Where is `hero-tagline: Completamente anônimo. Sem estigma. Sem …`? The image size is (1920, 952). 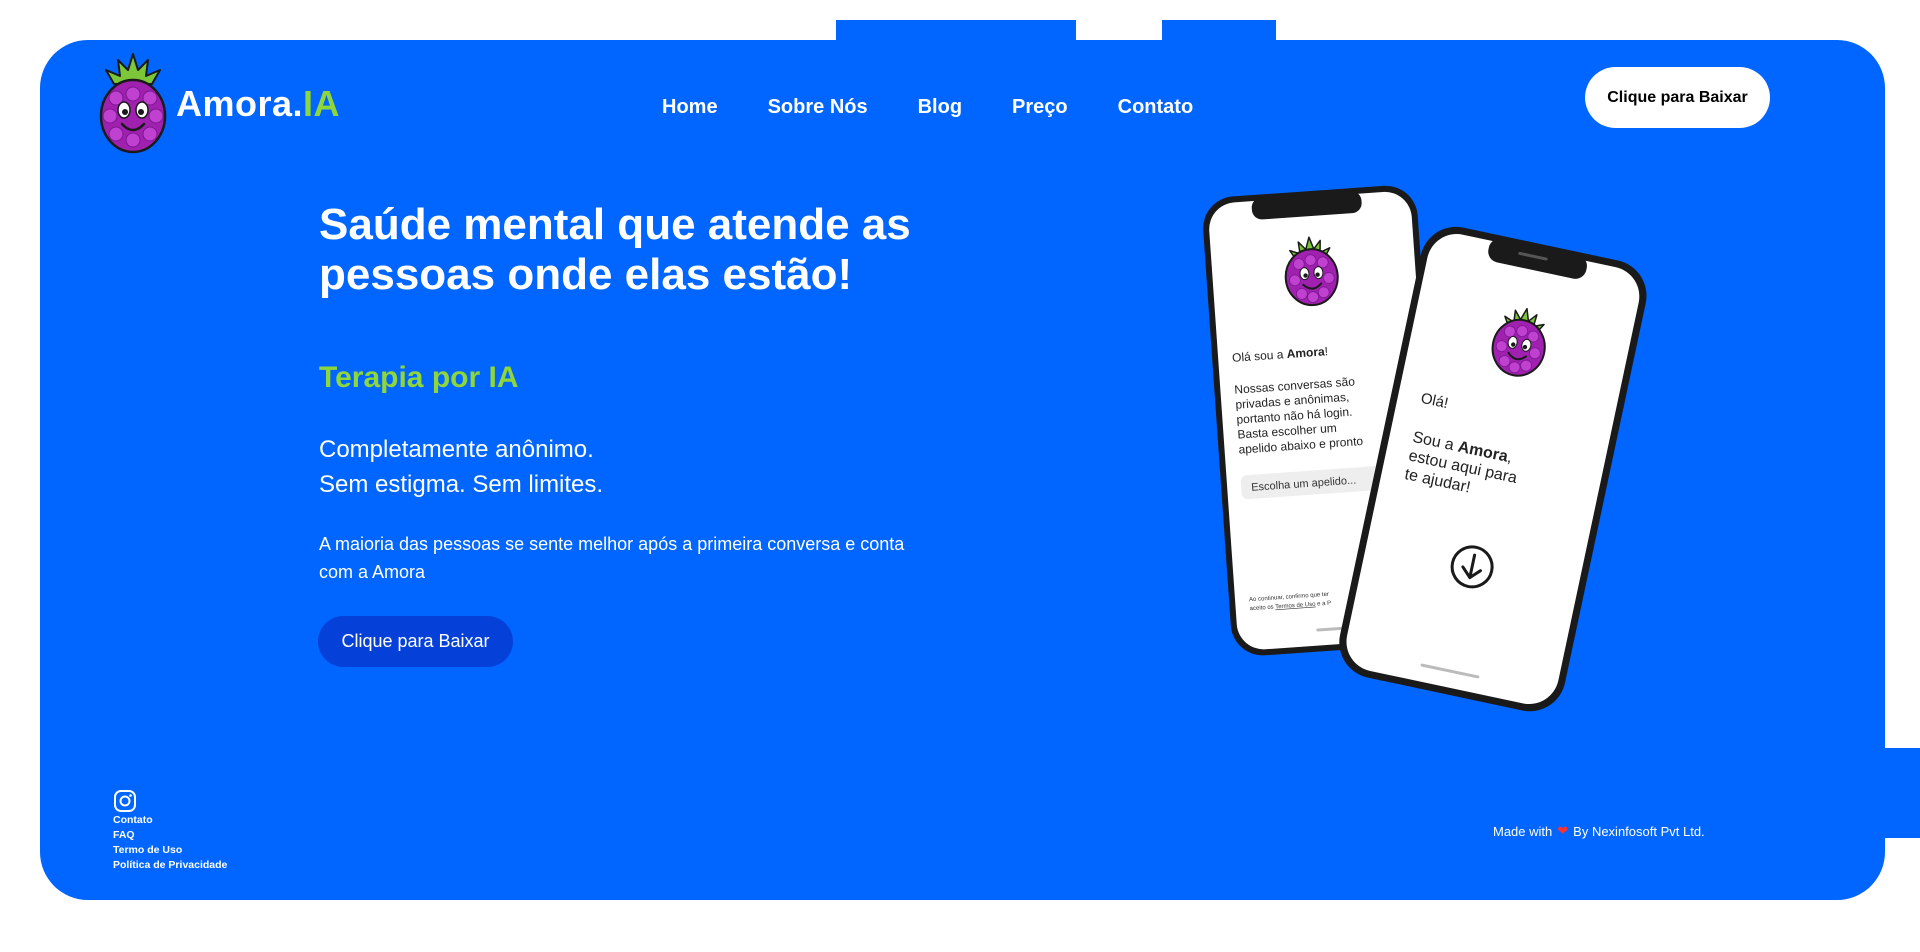 hero-tagline: Completamente anônimo. Sem estigma. Sem … is located at coordinates (461, 467).